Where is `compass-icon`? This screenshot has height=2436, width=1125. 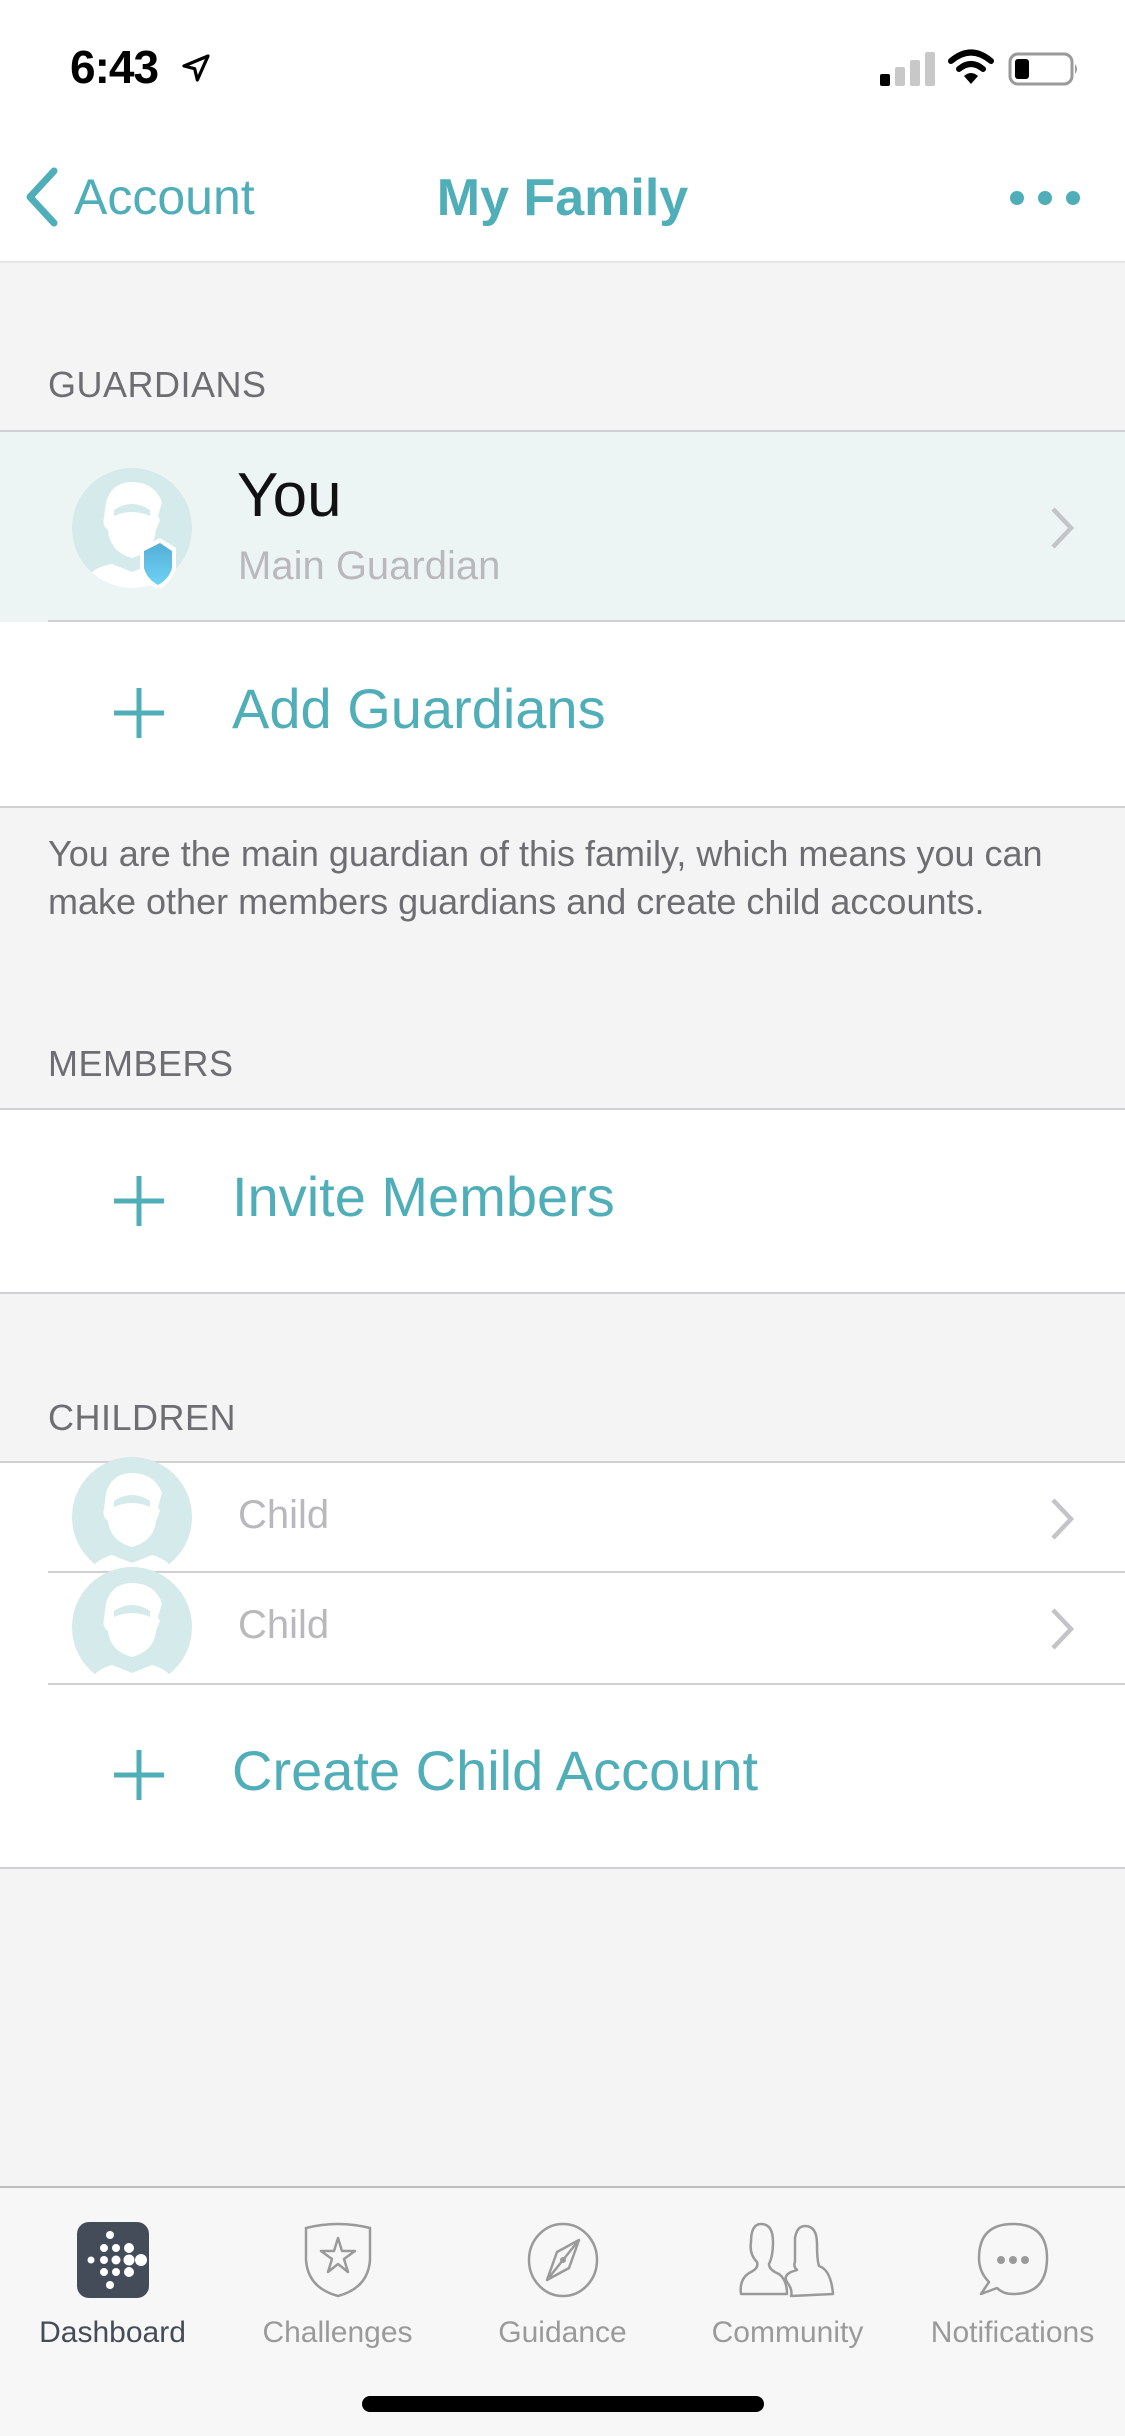 compass-icon is located at coordinates (563, 2260).